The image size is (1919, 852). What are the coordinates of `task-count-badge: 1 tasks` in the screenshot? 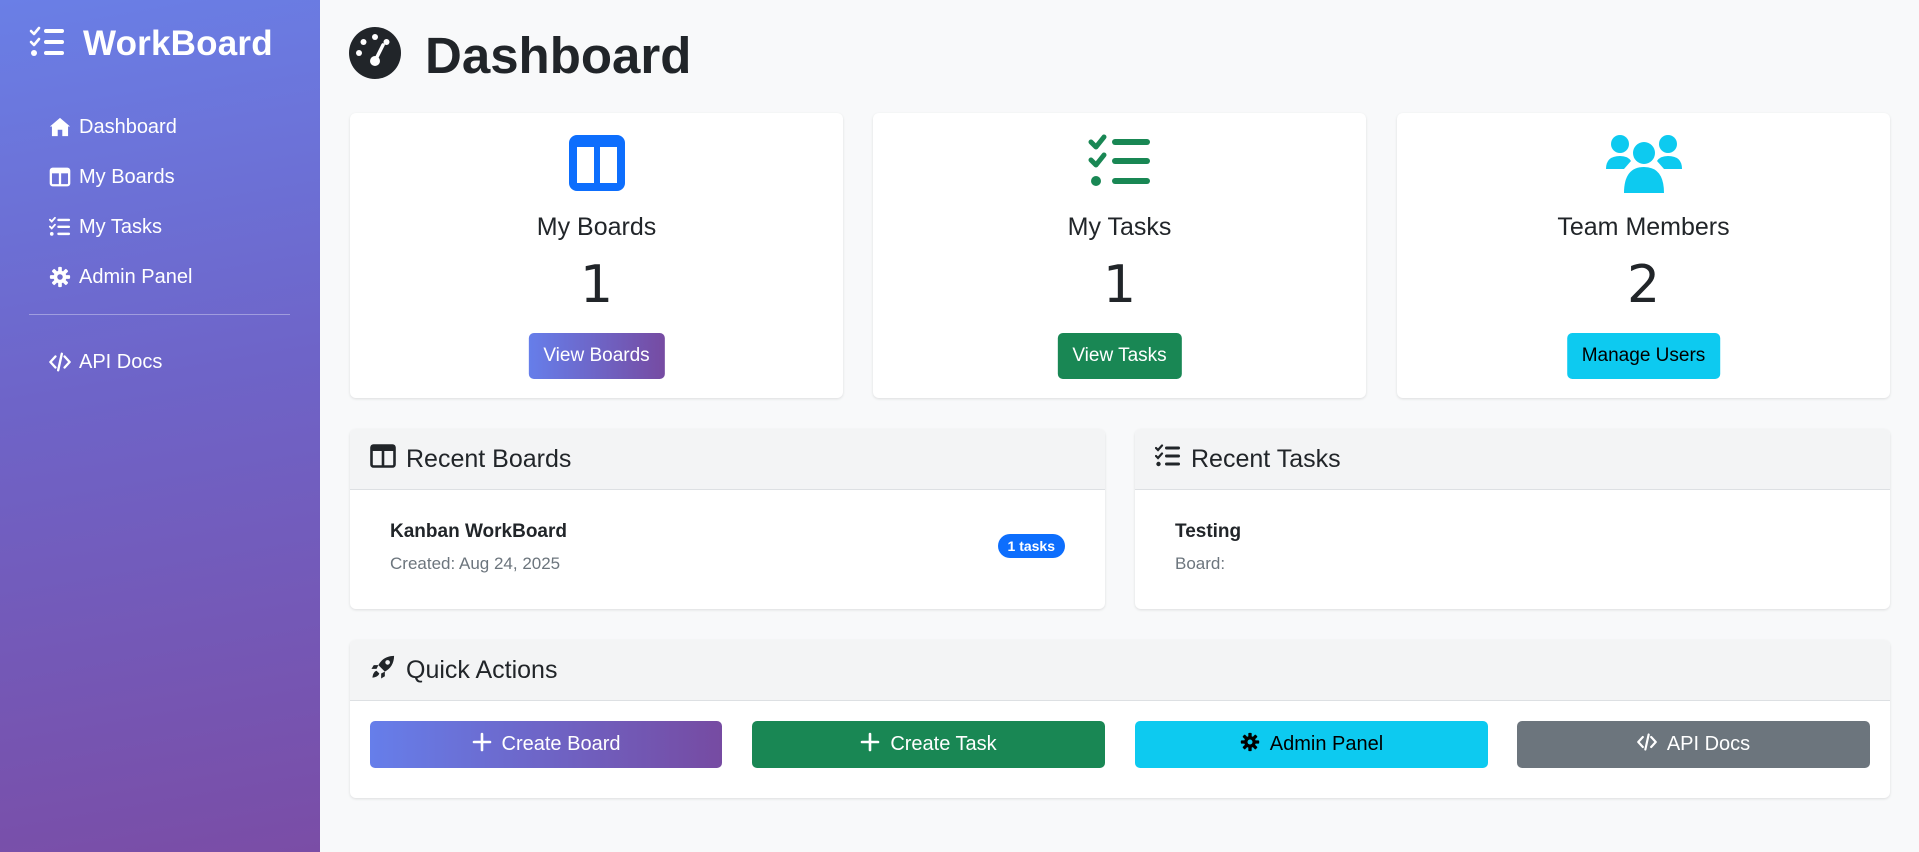 It's located at (1031, 546).